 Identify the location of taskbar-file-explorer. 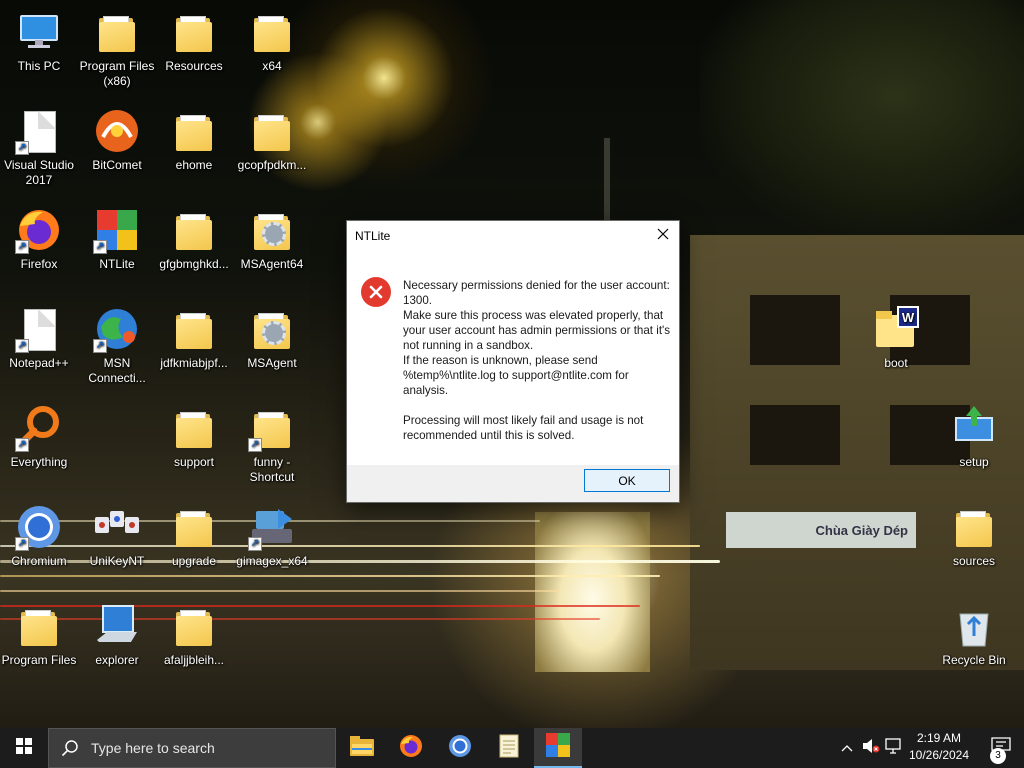
(362, 748).